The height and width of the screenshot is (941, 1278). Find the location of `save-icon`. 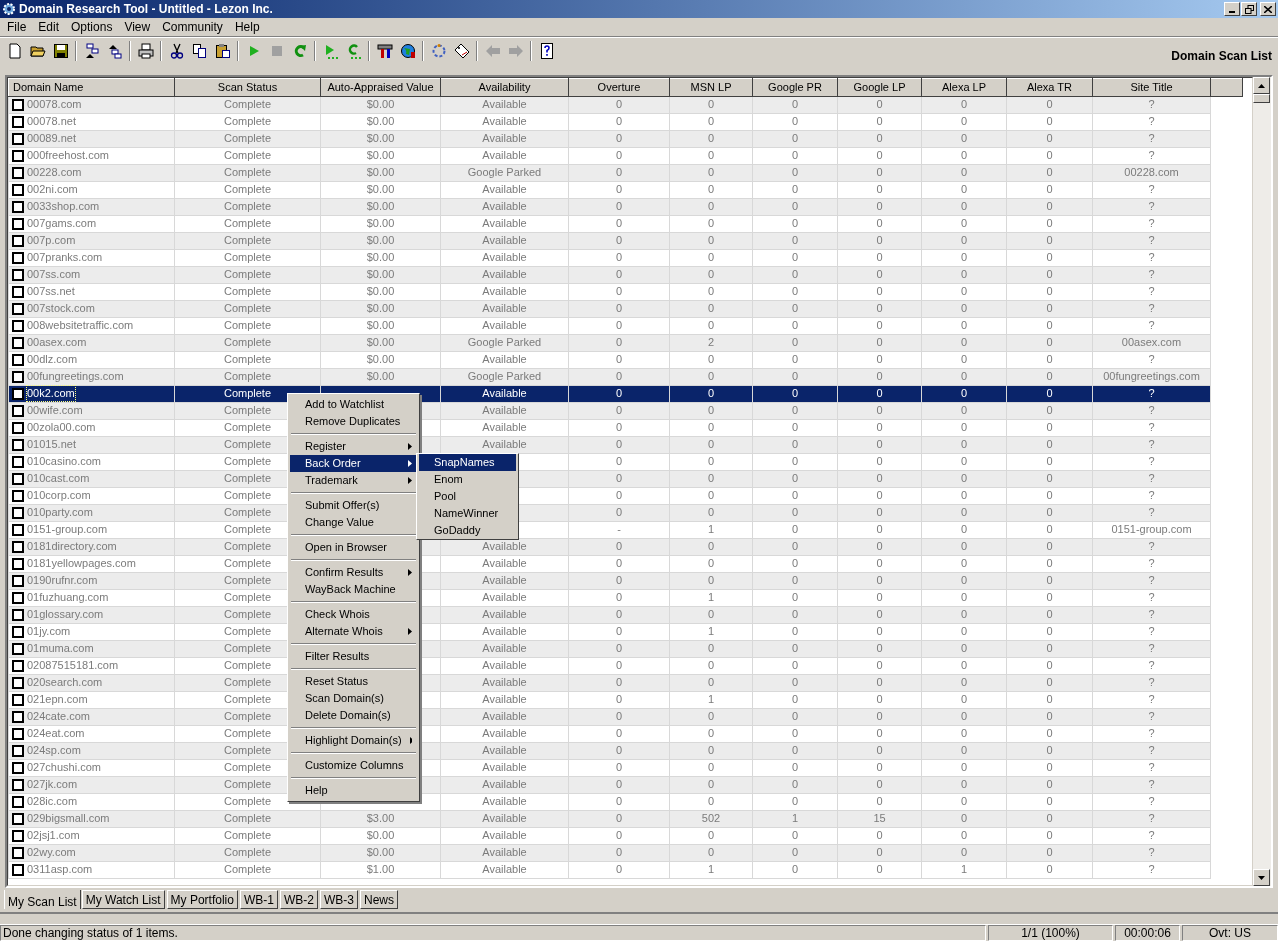

save-icon is located at coordinates (60, 51).